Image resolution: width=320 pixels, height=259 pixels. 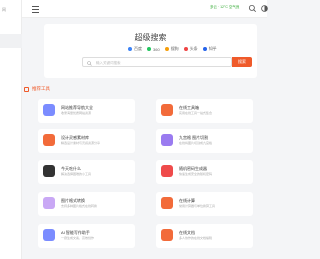 I want to click on tool-desc: 精选设计素材与灵感资源分享, so click(x=81, y=143).